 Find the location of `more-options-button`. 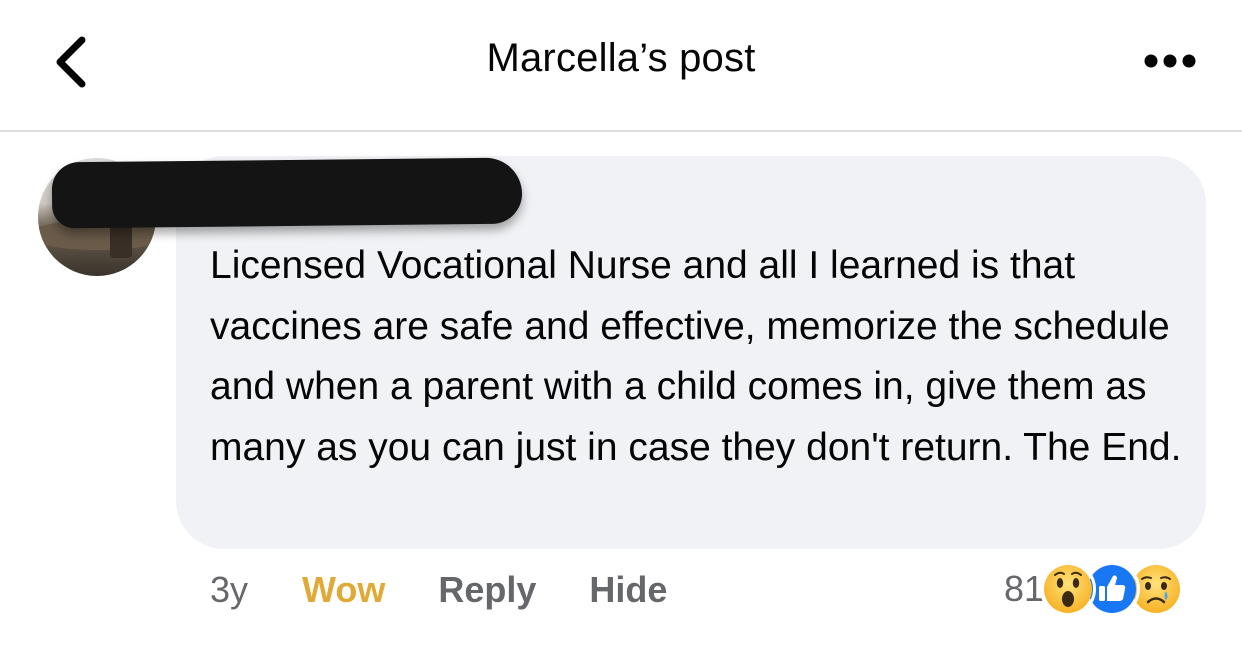

more-options-button is located at coordinates (1170, 61).